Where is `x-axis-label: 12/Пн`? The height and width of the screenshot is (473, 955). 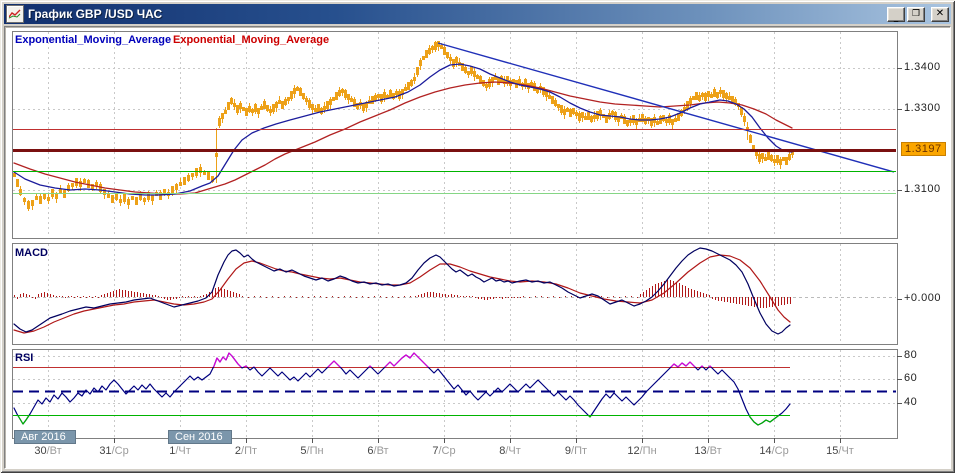
x-axis-label: 12/Пн is located at coordinates (642, 451).